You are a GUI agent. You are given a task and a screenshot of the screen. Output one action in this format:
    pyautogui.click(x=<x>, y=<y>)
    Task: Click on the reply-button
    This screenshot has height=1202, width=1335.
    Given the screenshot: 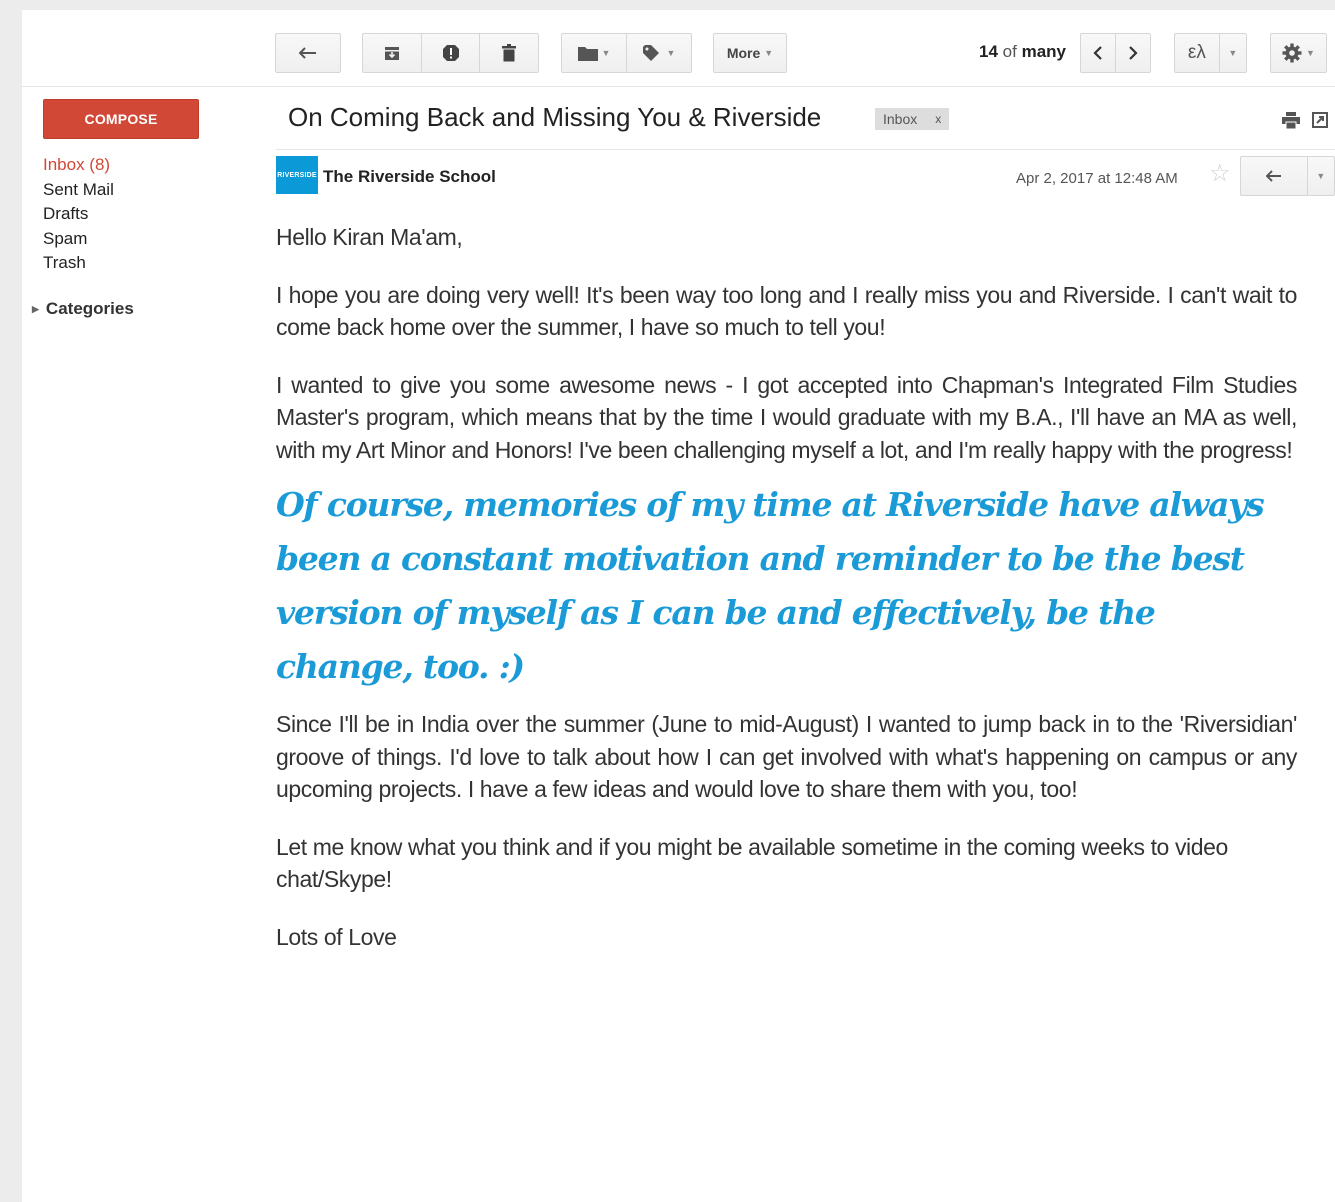 What is the action you would take?
    pyautogui.click(x=1274, y=176)
    